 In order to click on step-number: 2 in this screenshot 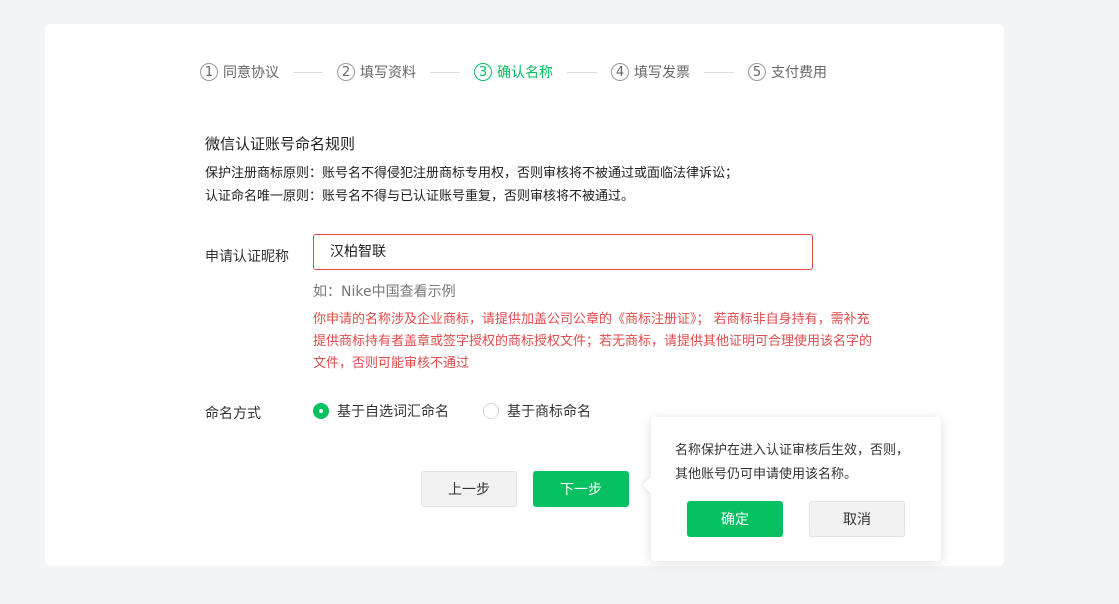, I will do `click(346, 72)`.